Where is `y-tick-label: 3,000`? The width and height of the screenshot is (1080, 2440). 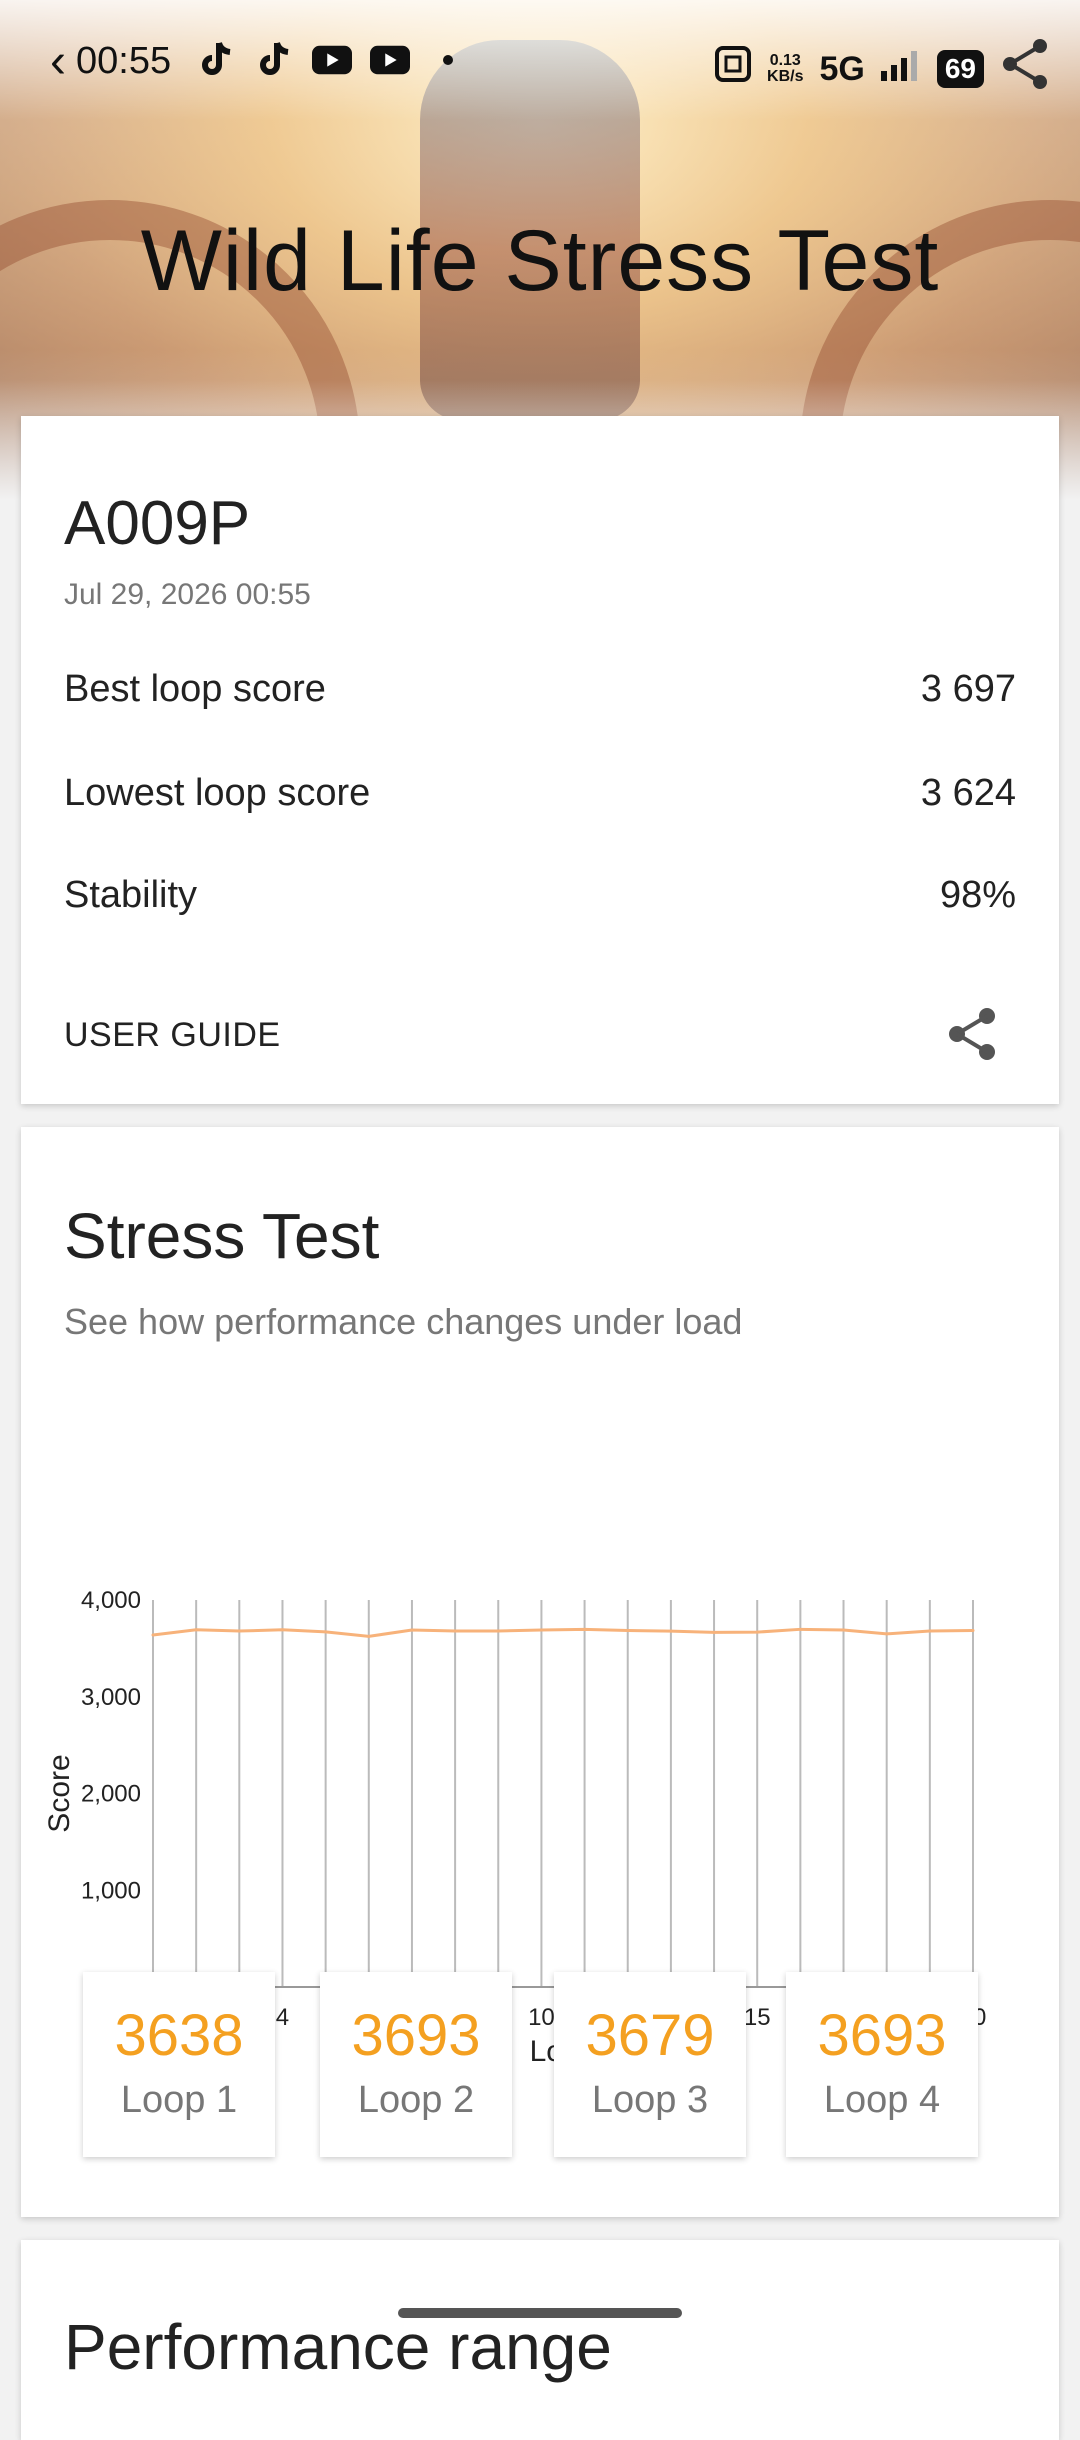
y-tick-label: 3,000 is located at coordinates (111, 1697).